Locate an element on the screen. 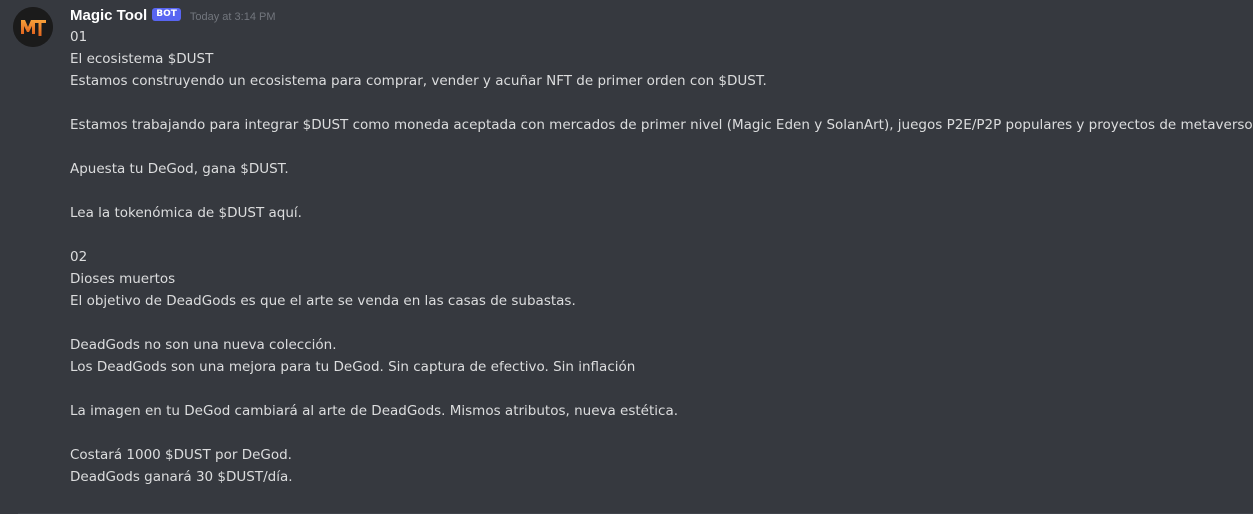  message-line: Costará 1000 $DUST por DeGod. is located at coordinates (181, 455).